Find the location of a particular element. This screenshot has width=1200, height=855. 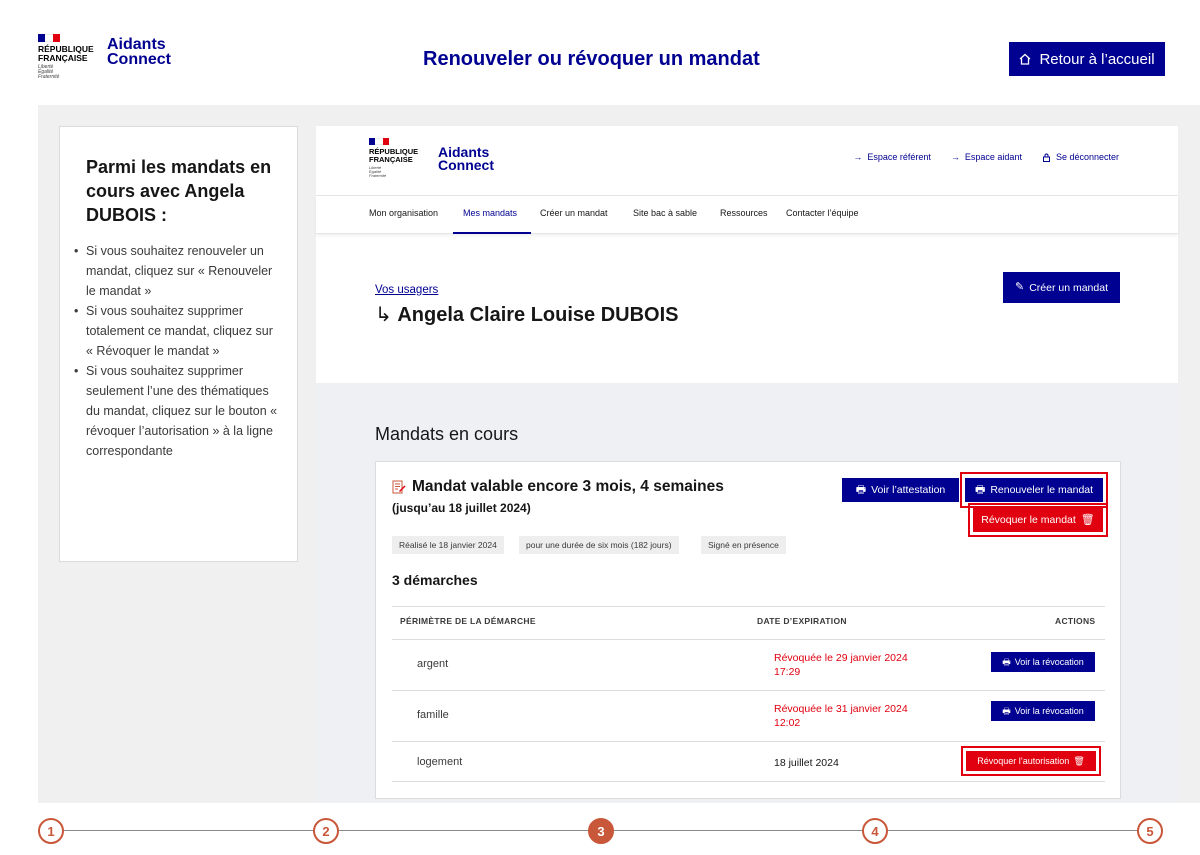

home-button: Retour à l’accueil is located at coordinates (1087, 59).